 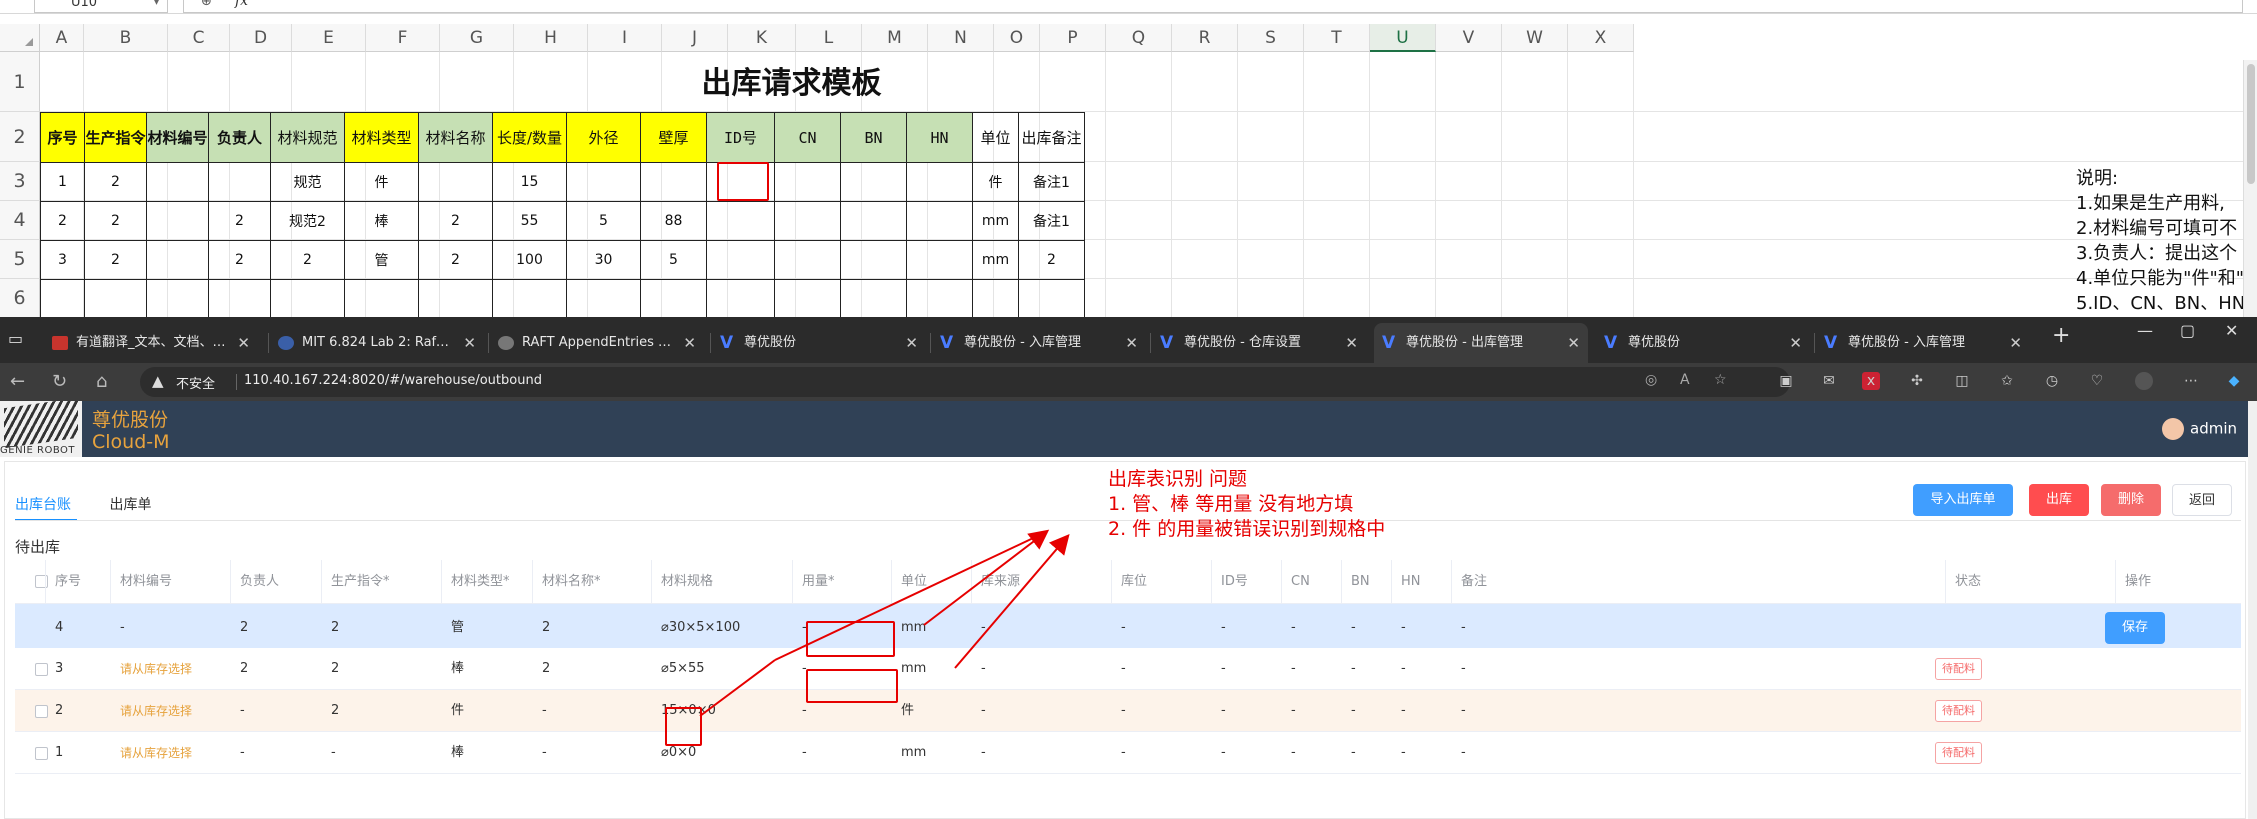 I want to click on sheet-header-cell: 壁厚, so click(x=673, y=137).